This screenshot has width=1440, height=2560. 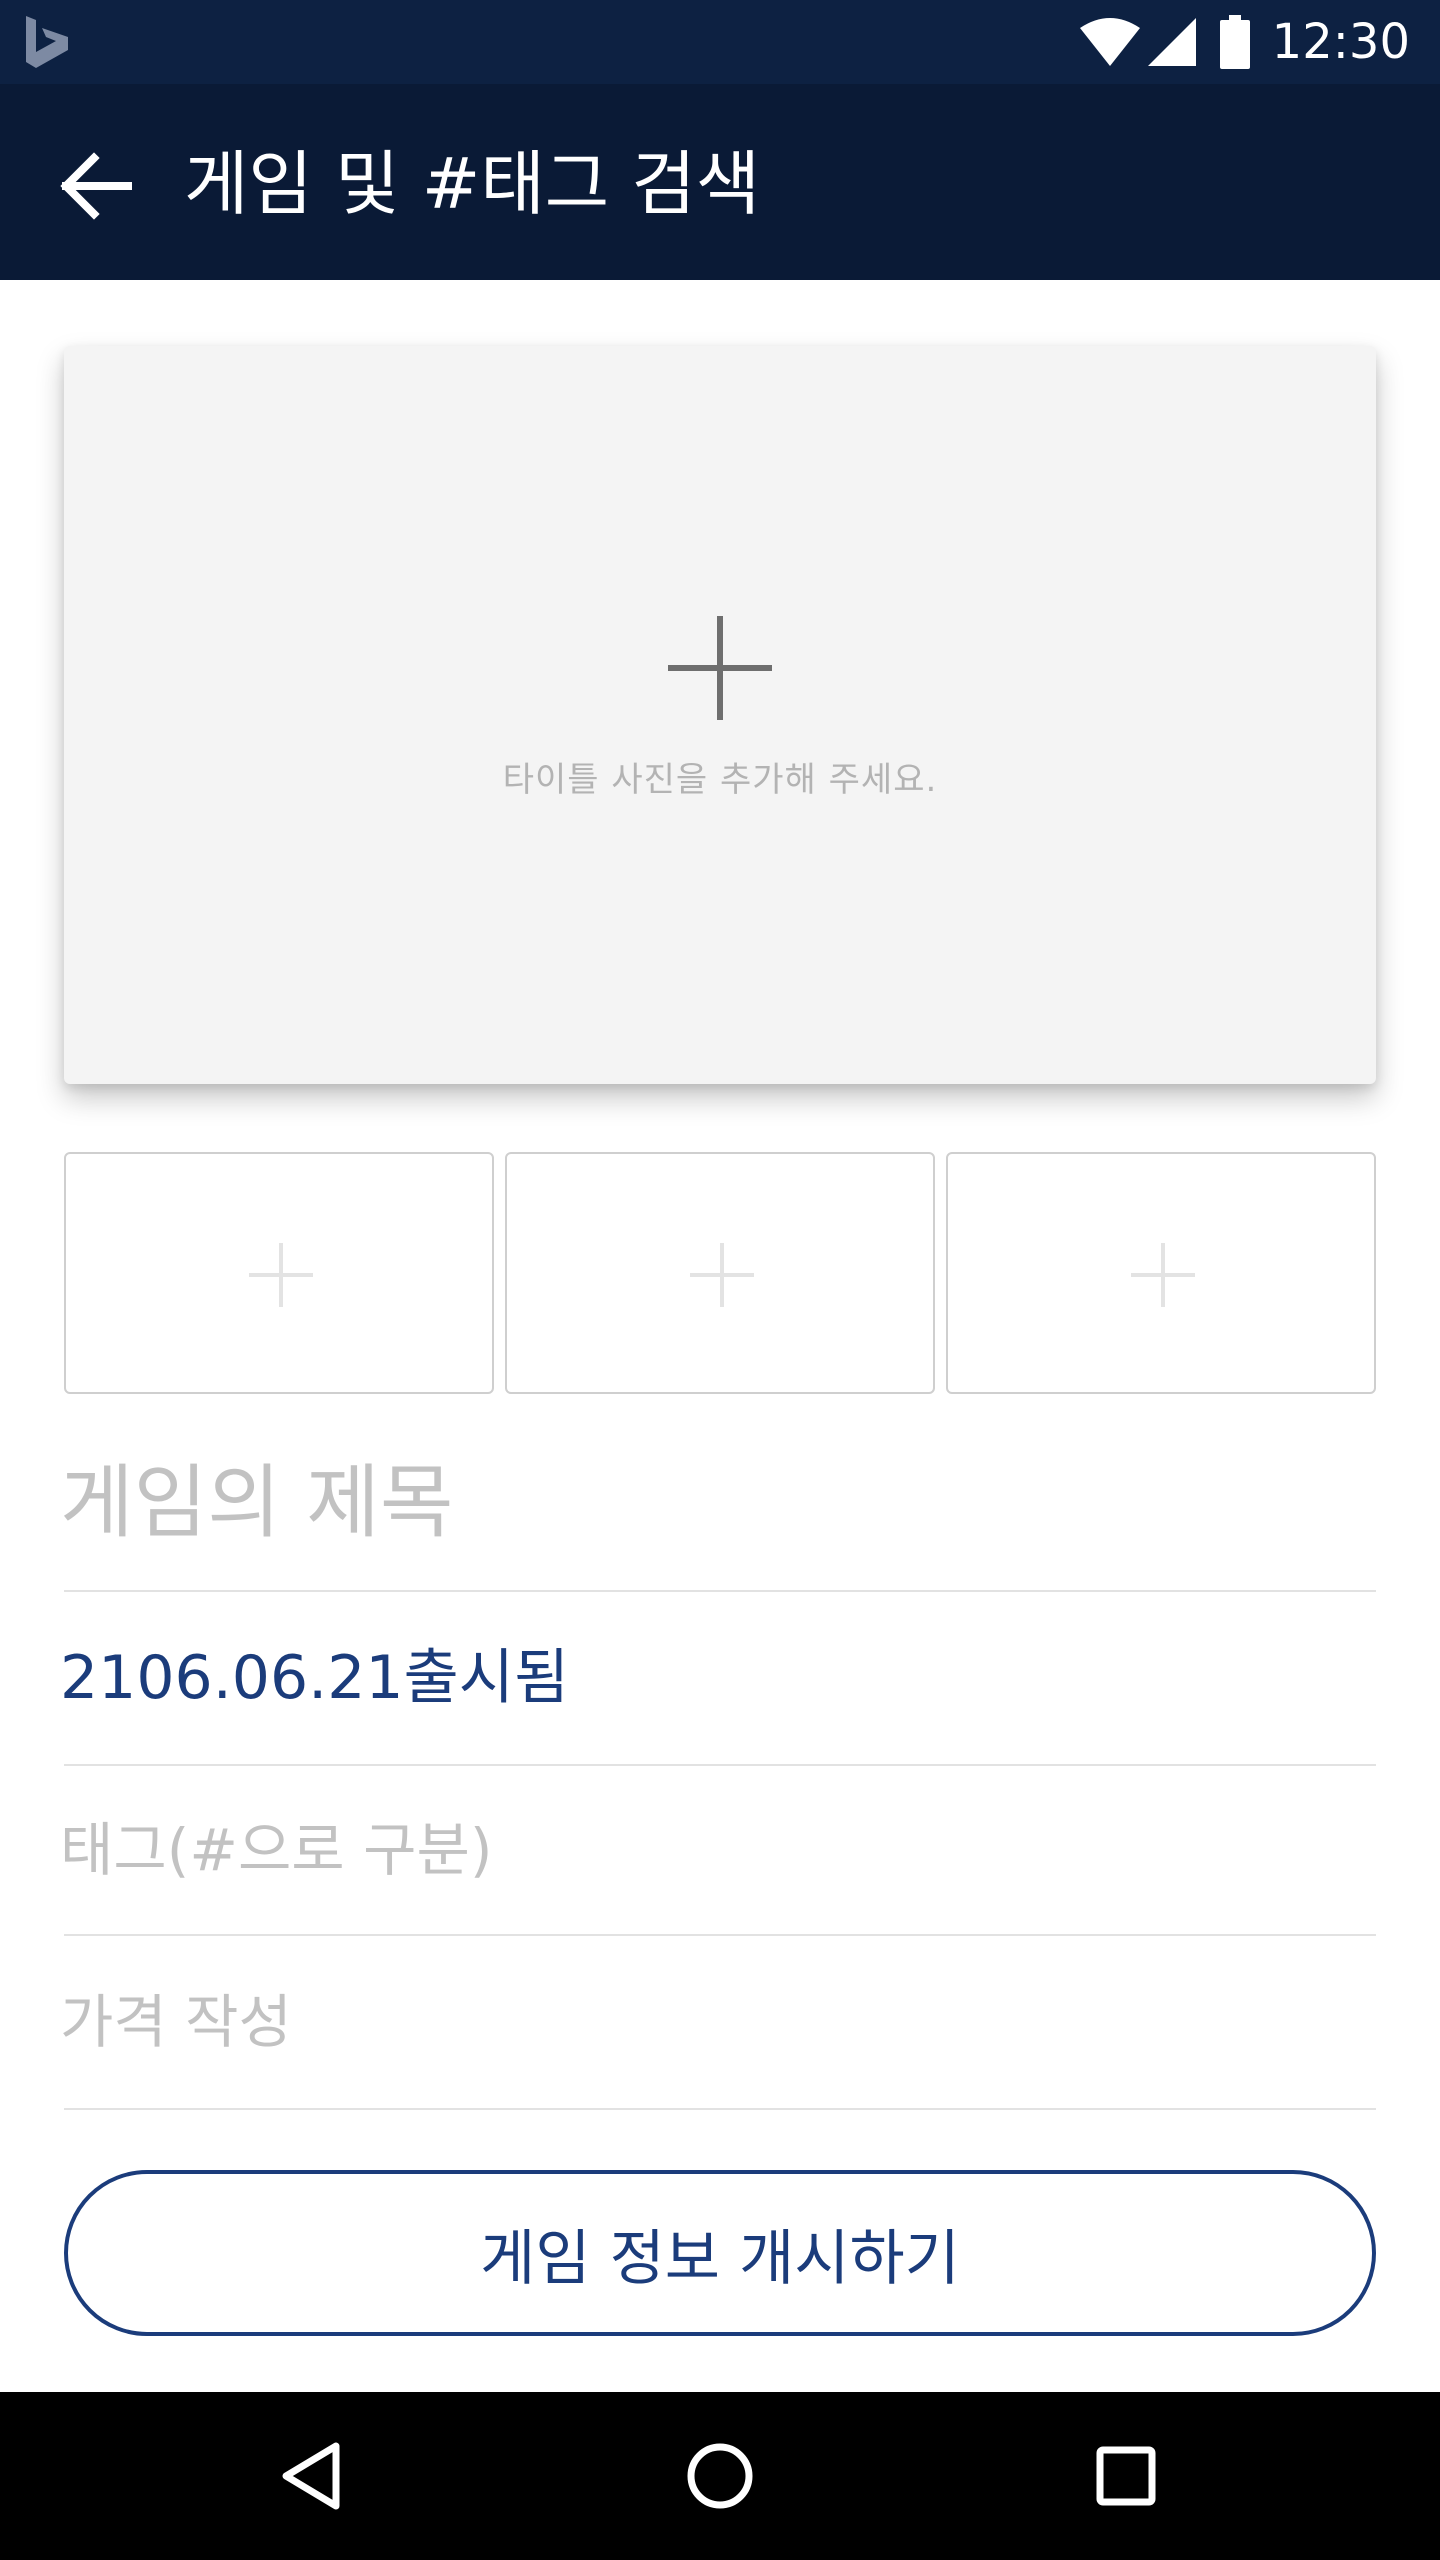 I want to click on system-nav-bar, so click(x=720, y=2476).